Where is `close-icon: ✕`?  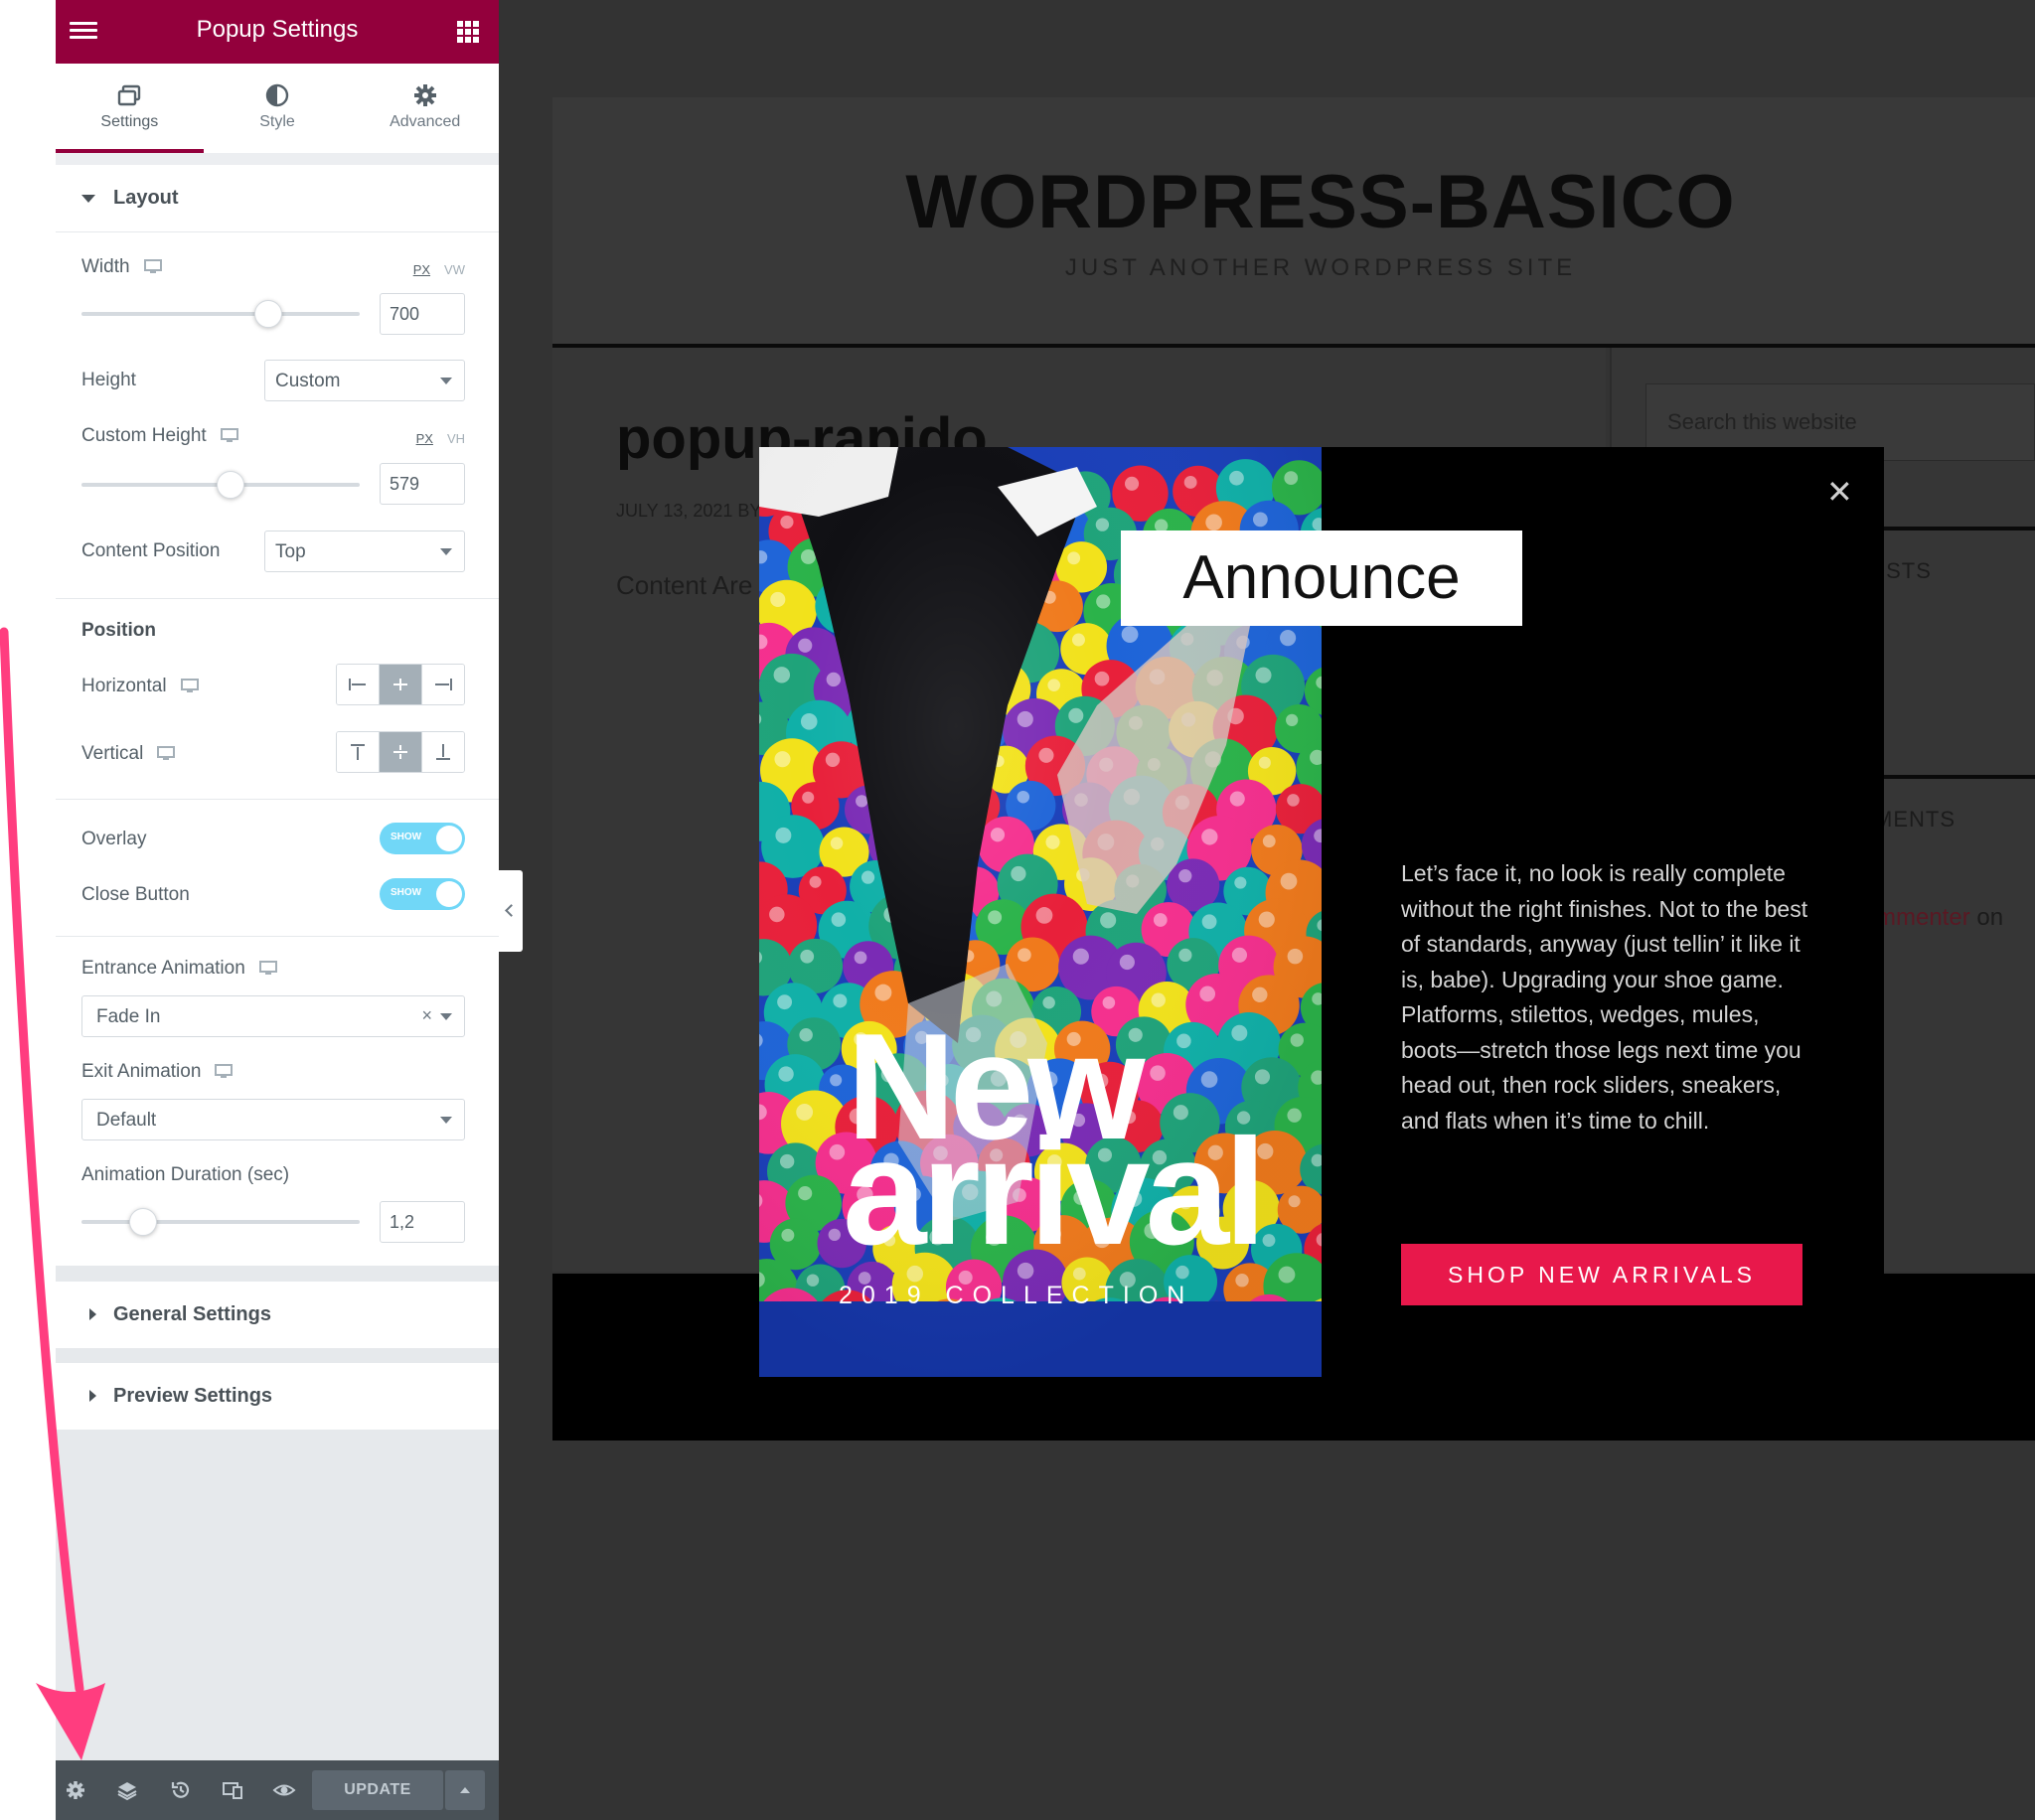 close-icon: ✕ is located at coordinates (1839, 492).